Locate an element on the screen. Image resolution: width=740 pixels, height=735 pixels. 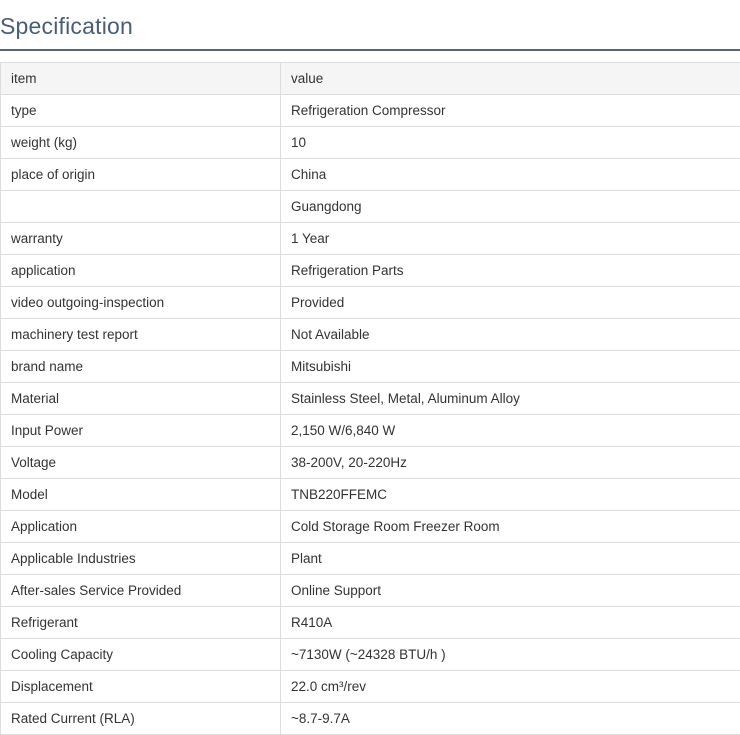
page-title: Specification is located at coordinates (67, 26).